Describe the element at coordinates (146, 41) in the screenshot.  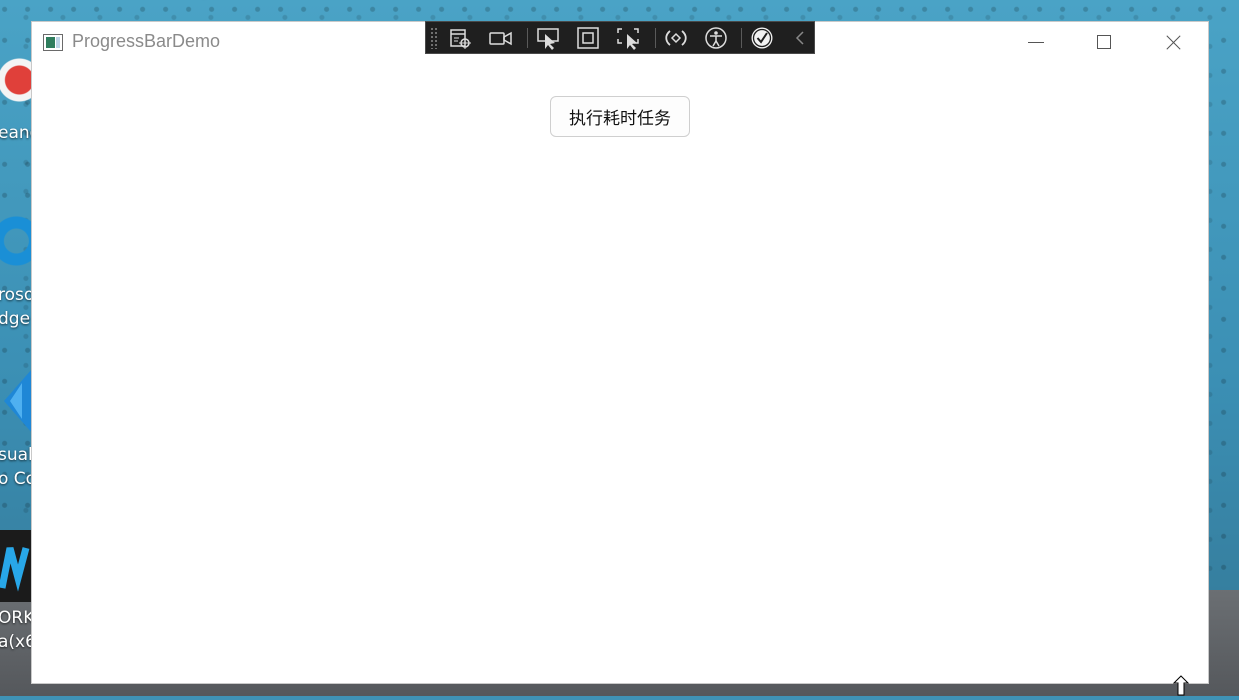
I see `window-title: ProgressBarDemo` at that location.